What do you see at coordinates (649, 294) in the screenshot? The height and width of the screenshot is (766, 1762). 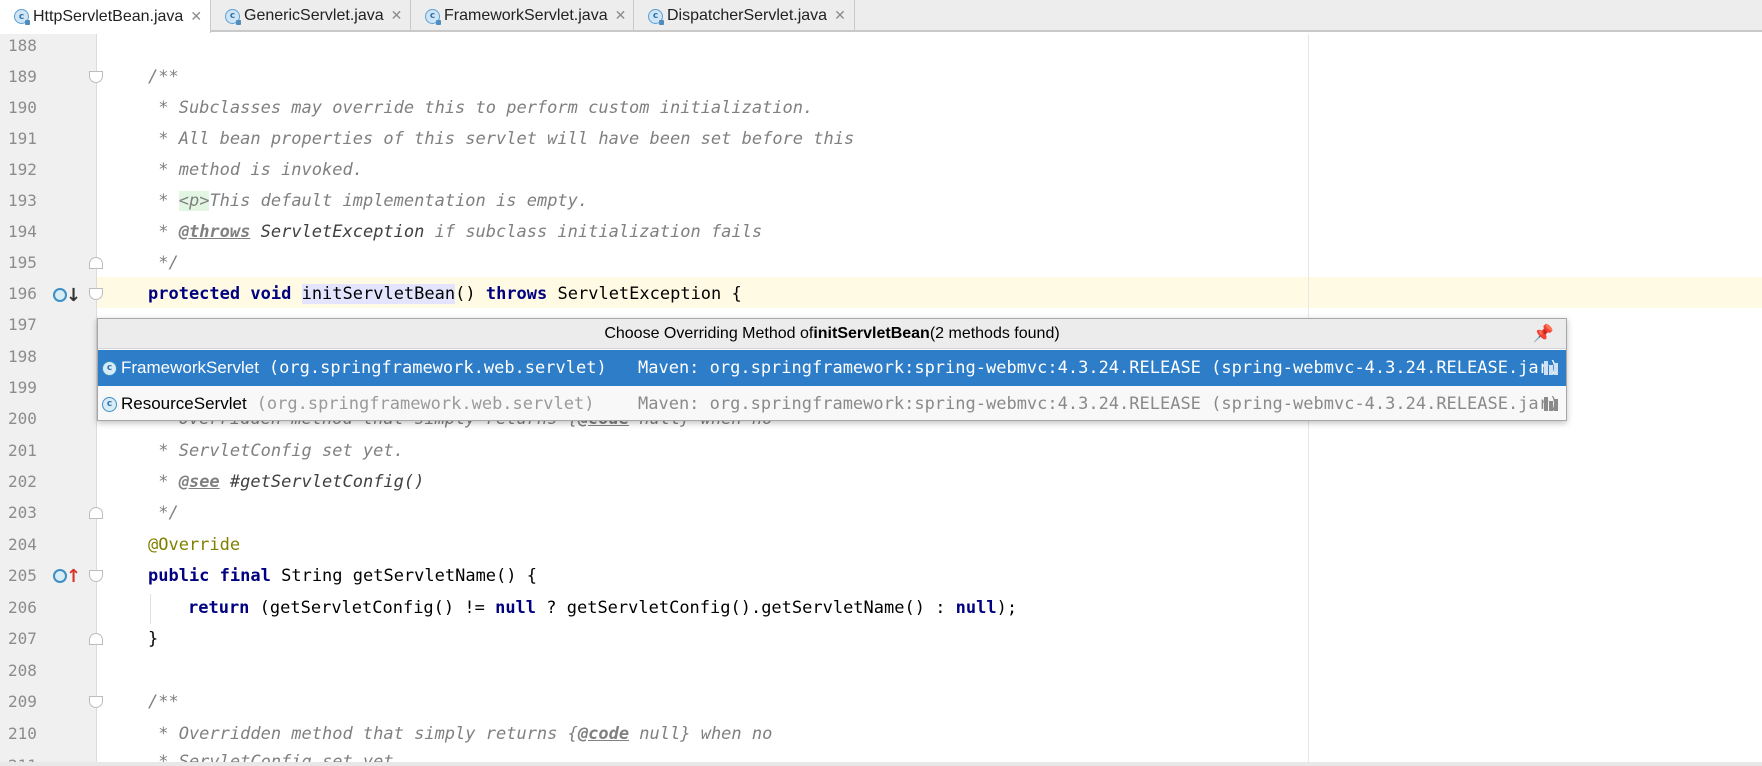 I see `code-text: ServletException {` at bounding box center [649, 294].